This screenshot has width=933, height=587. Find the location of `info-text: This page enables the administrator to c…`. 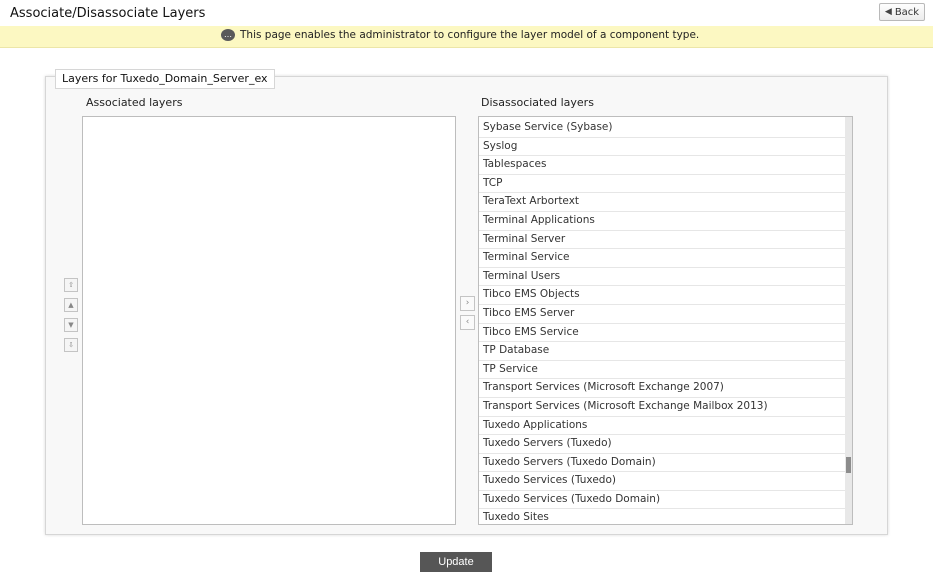

info-text: This page enables the administrator to c… is located at coordinates (470, 35).